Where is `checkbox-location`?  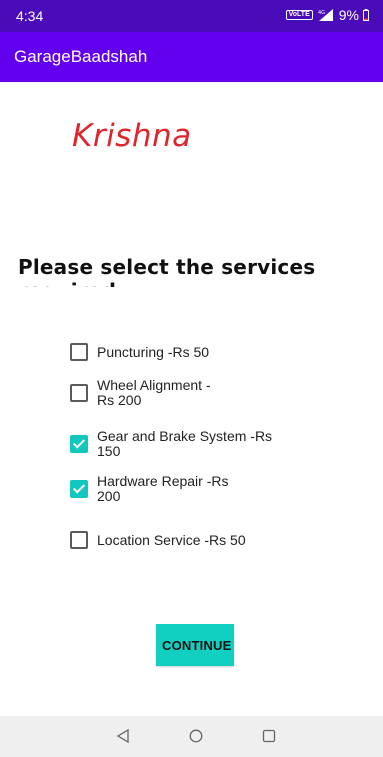 checkbox-location is located at coordinates (79, 540).